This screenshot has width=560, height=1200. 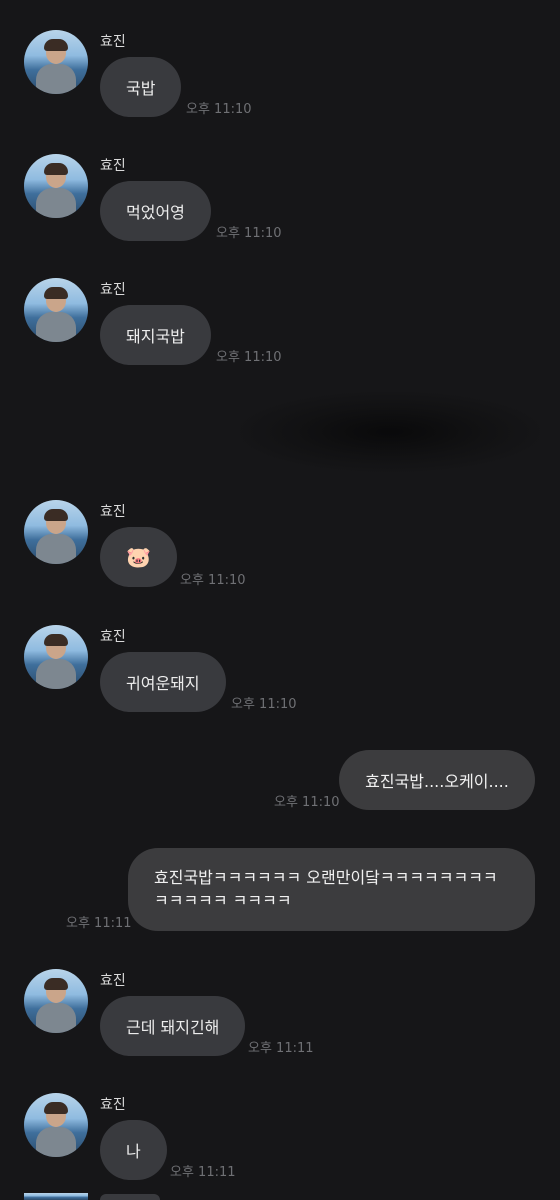 What do you see at coordinates (130, 1197) in the screenshot?
I see `message-bubble-partial` at bounding box center [130, 1197].